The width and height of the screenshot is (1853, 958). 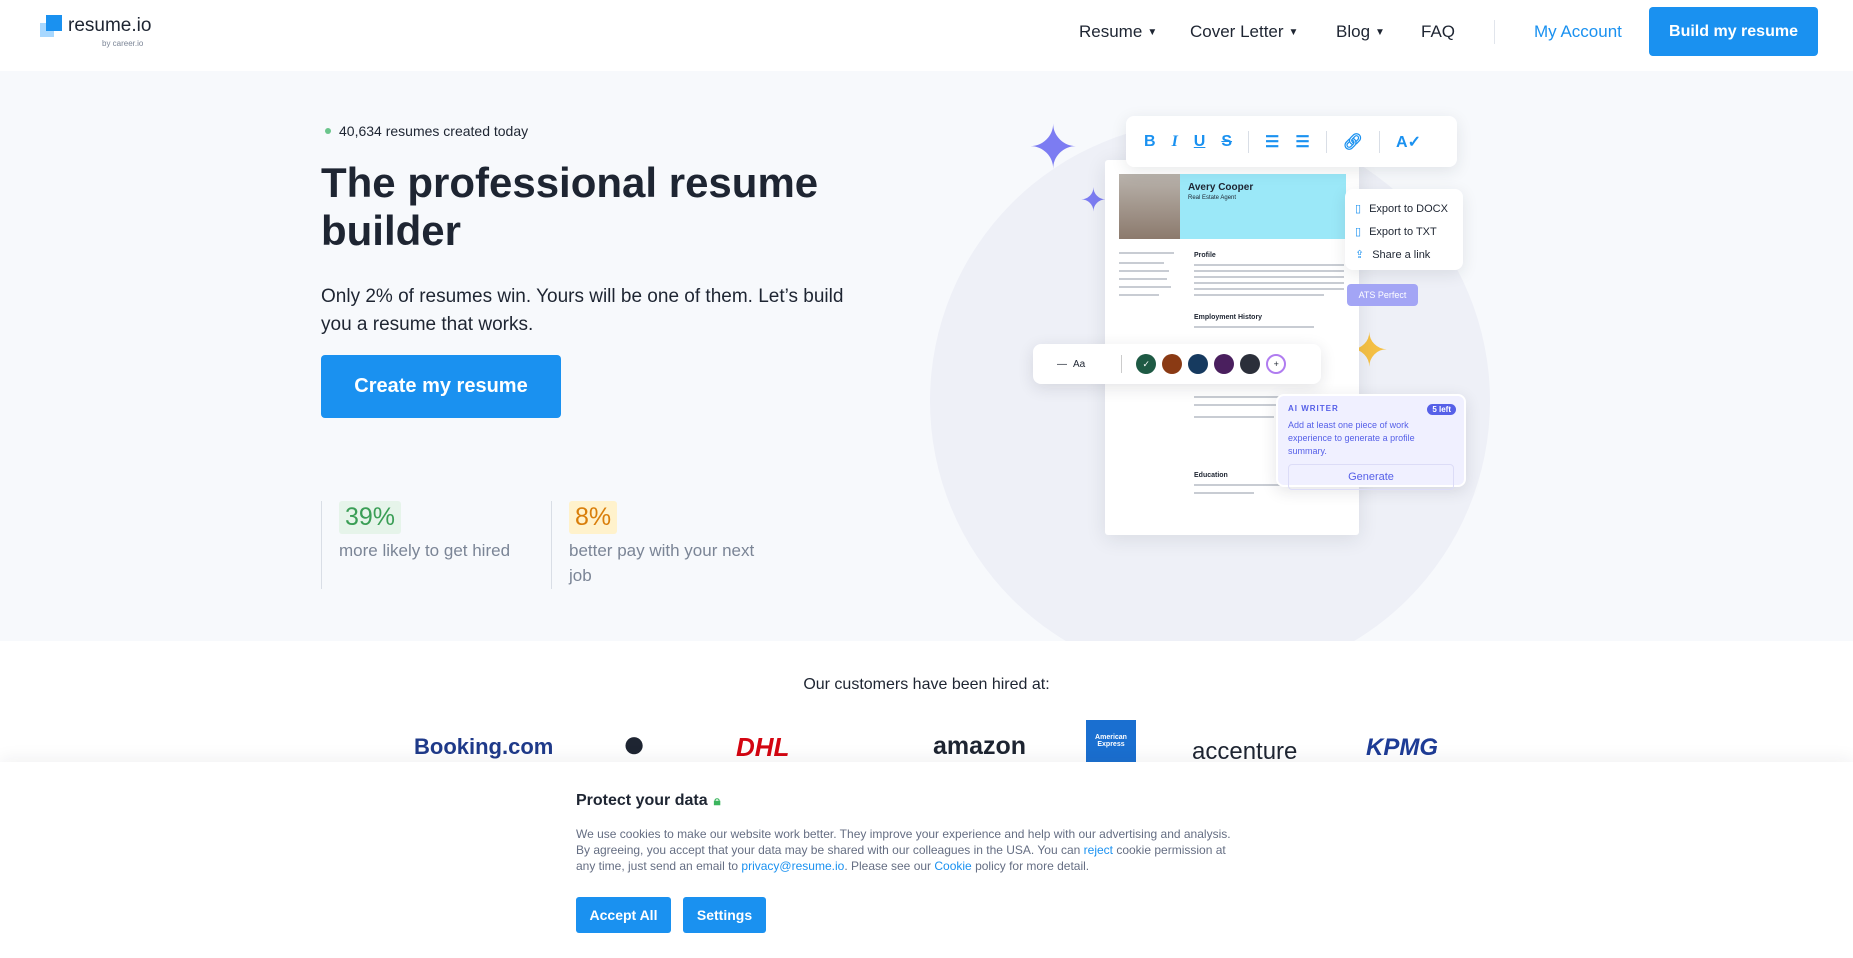 What do you see at coordinates (1371, 477) in the screenshot?
I see `generate-button: Generate` at bounding box center [1371, 477].